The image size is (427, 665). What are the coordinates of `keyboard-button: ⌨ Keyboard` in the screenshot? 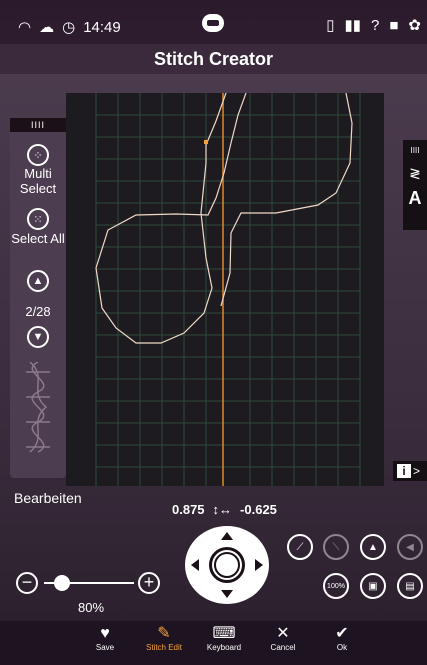 It's located at (224, 638).